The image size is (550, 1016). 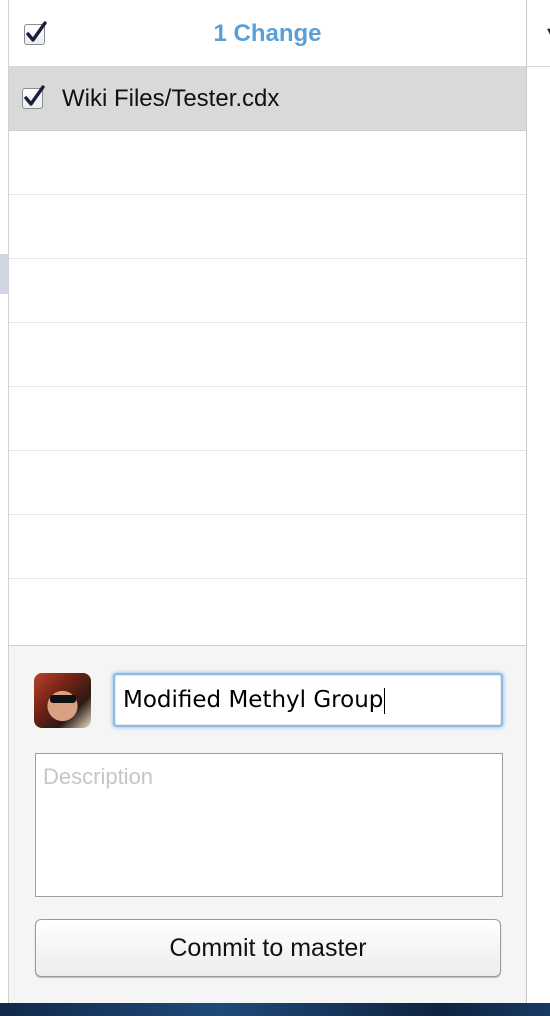 I want to click on changes-count-title: 1 Change, so click(x=267, y=33).